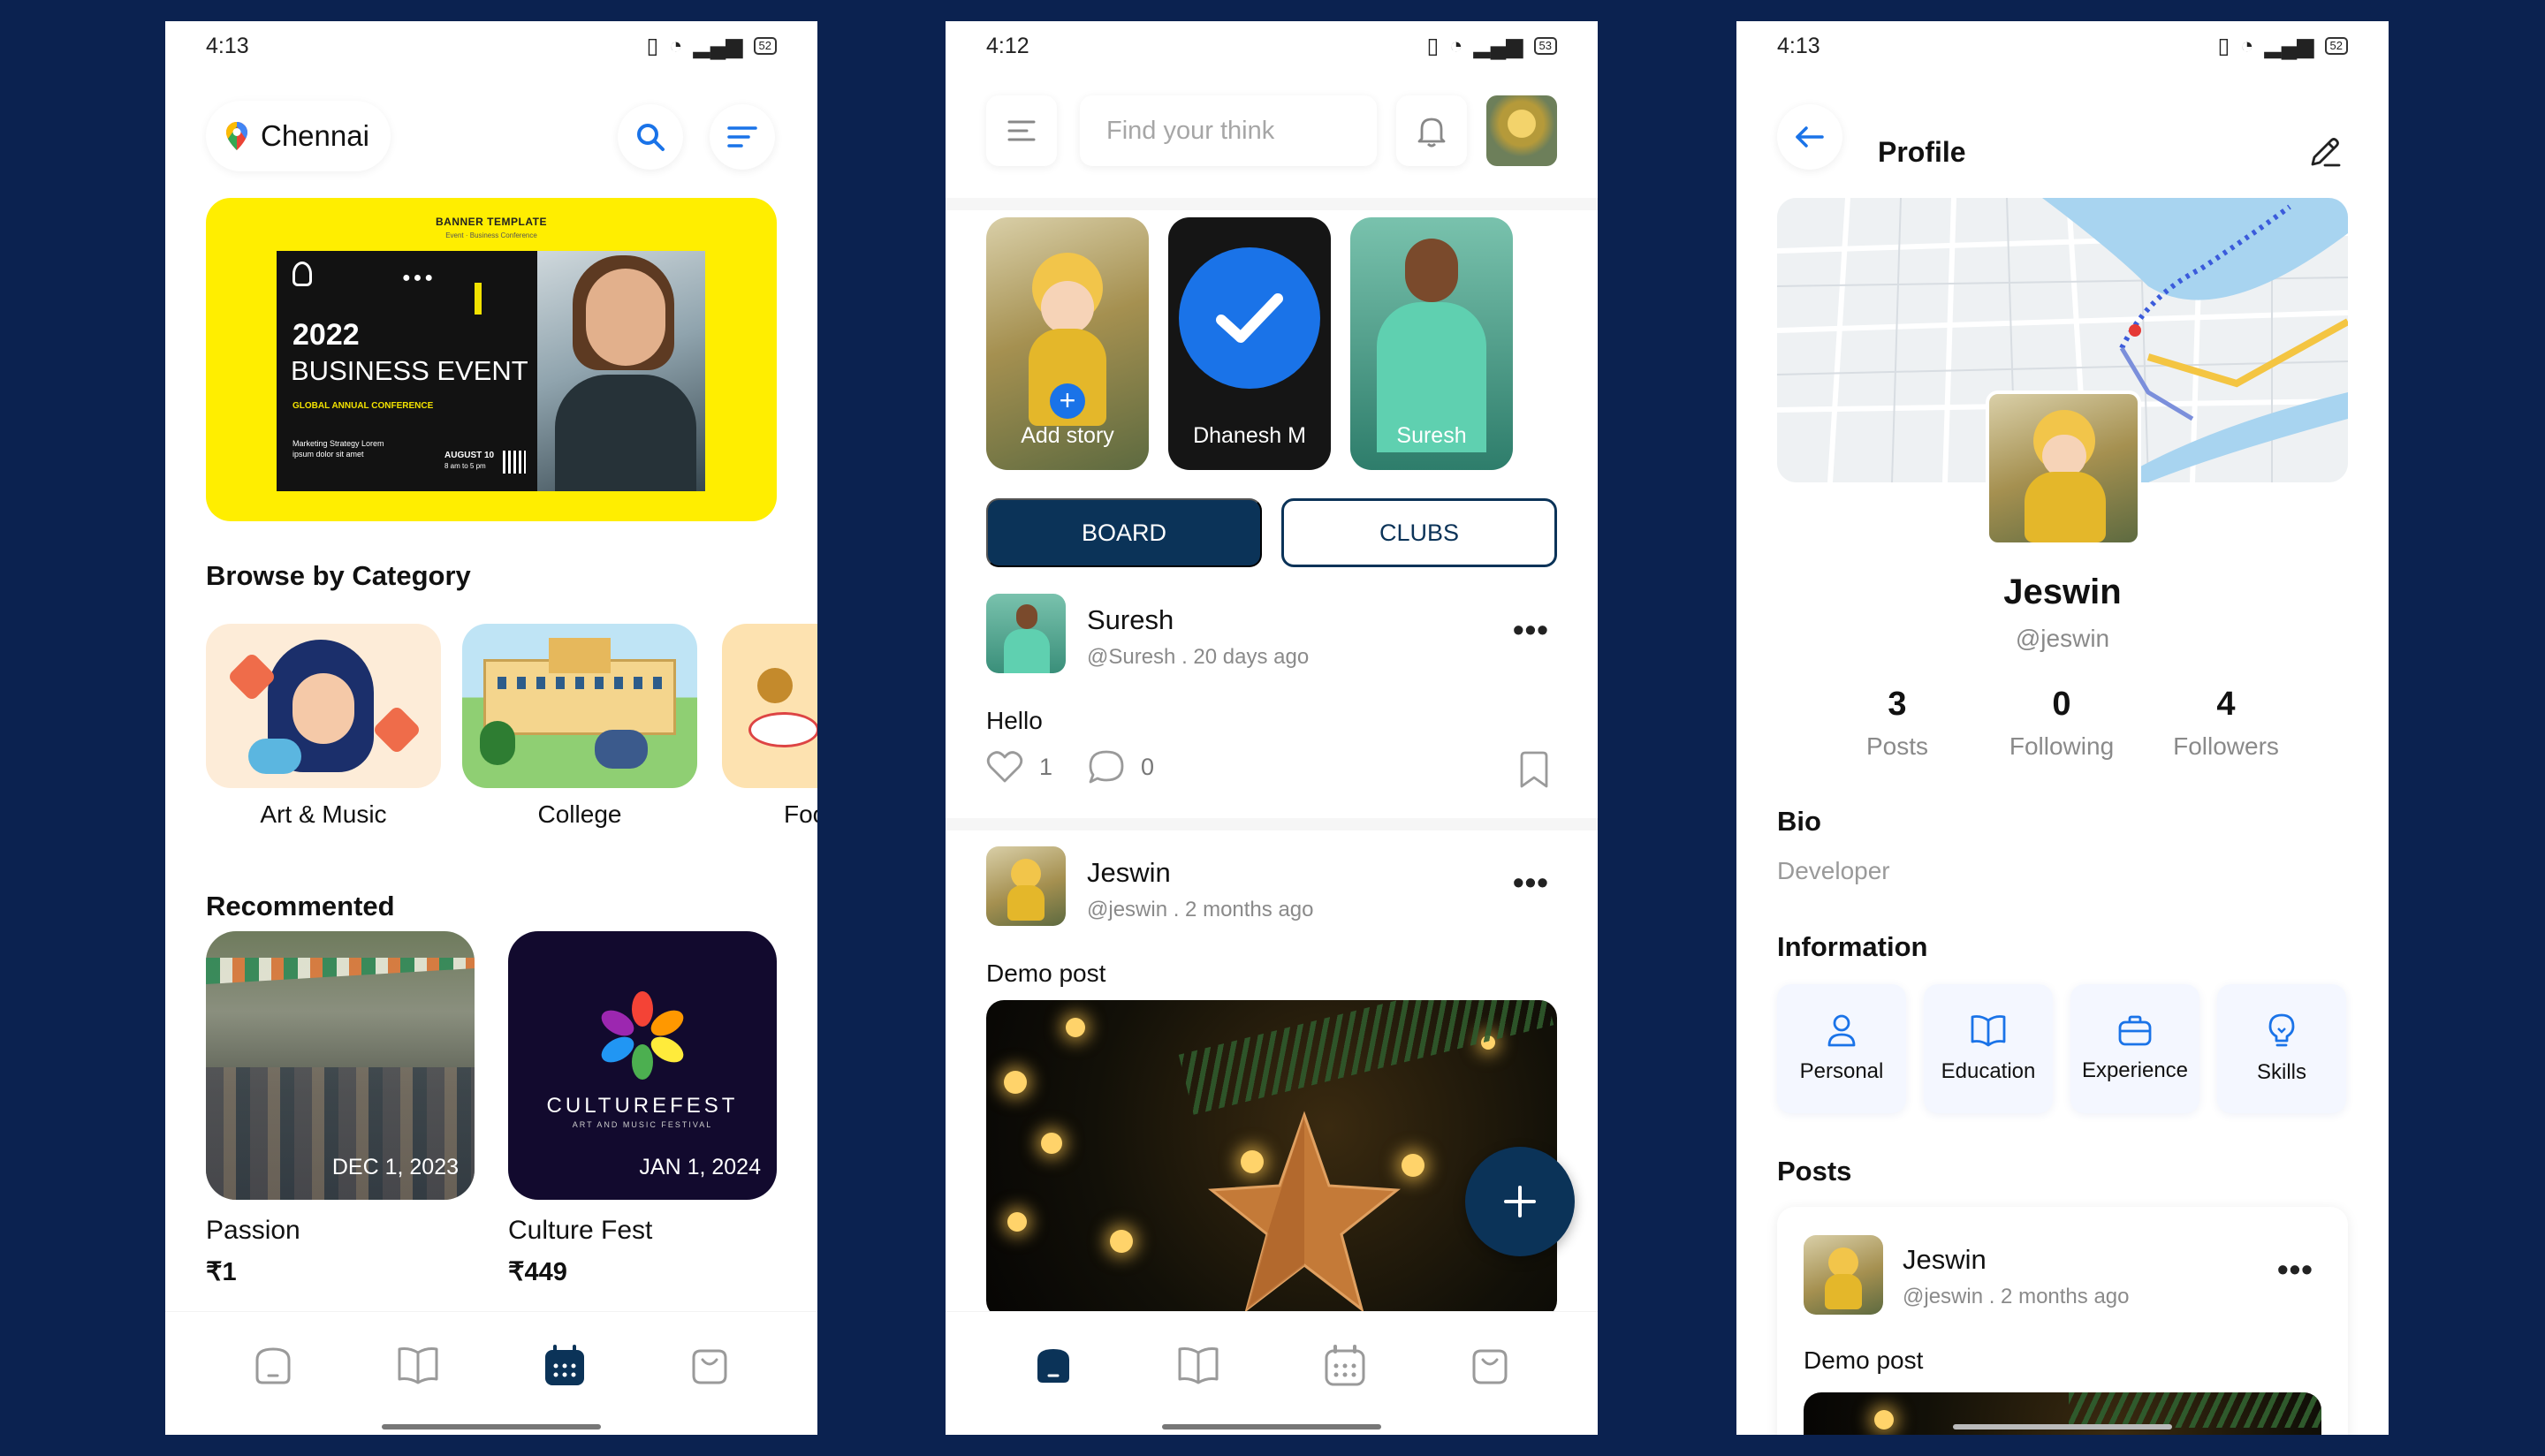  What do you see at coordinates (1004, 767) in the screenshot?
I see `heart-icon` at bounding box center [1004, 767].